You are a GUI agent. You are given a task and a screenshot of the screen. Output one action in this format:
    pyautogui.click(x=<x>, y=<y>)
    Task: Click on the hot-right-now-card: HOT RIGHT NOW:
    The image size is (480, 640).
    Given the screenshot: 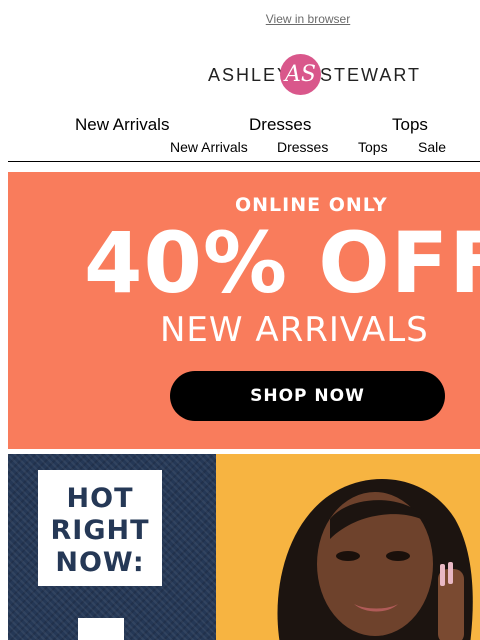 What is the action you would take?
    pyautogui.click(x=100, y=528)
    